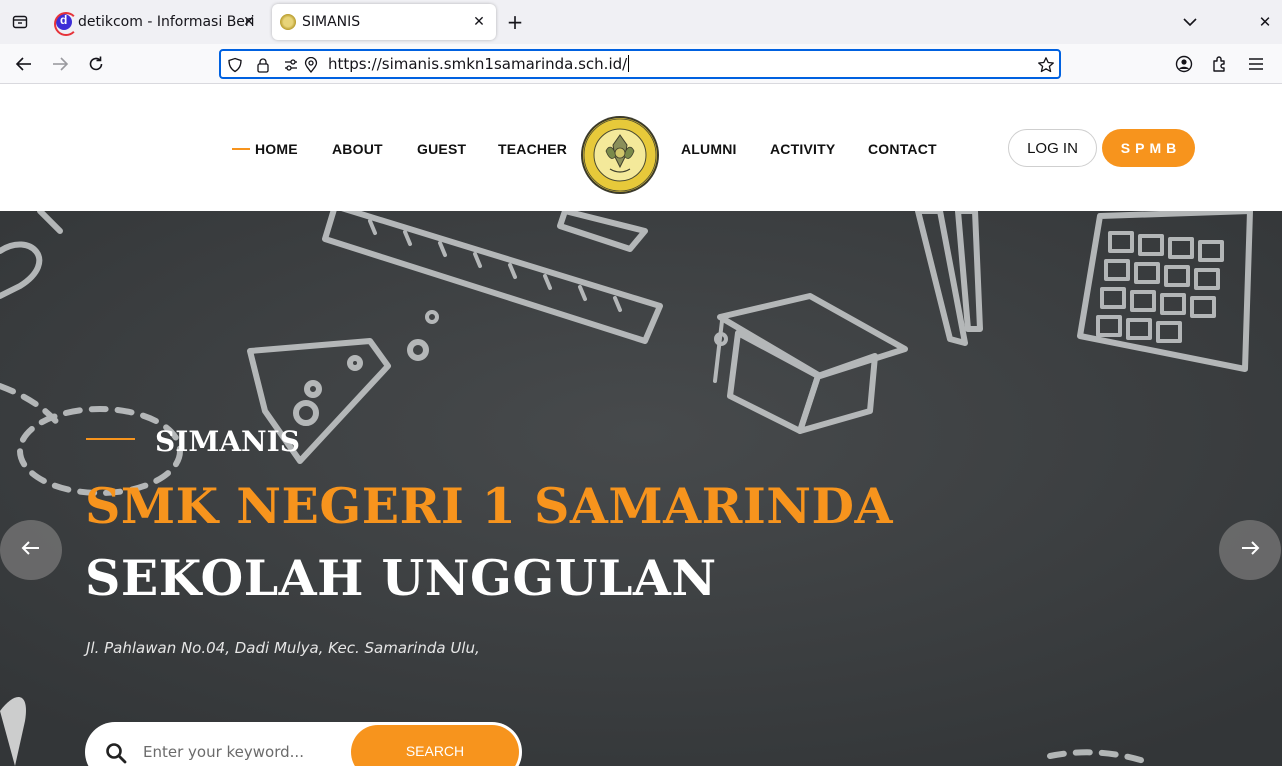  I want to click on browser-toolbar: https://simanis.smkn1samarinda.sch.id/, so click(641, 64).